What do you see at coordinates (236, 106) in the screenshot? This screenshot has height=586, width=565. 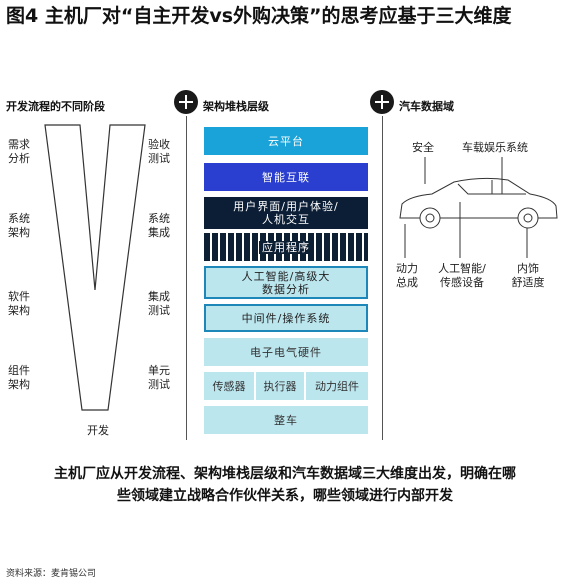 I see `arch-stack-heading: 架构堆栈层级` at bounding box center [236, 106].